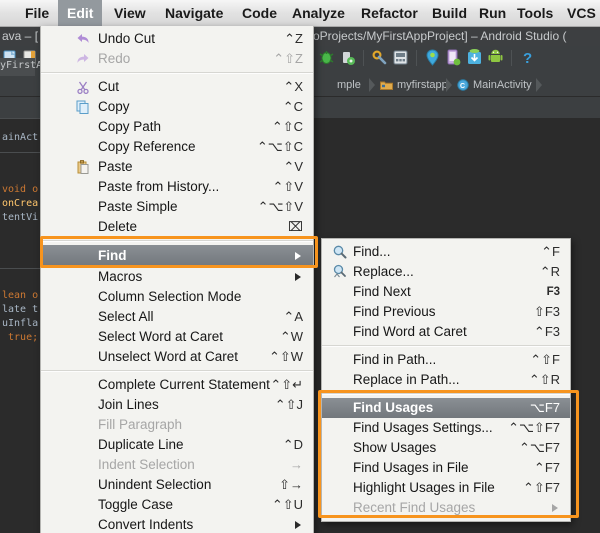 The width and height of the screenshot is (600, 533). I want to click on submenu-accel-find-usages-in-file: ⌃F7, so click(546, 467).